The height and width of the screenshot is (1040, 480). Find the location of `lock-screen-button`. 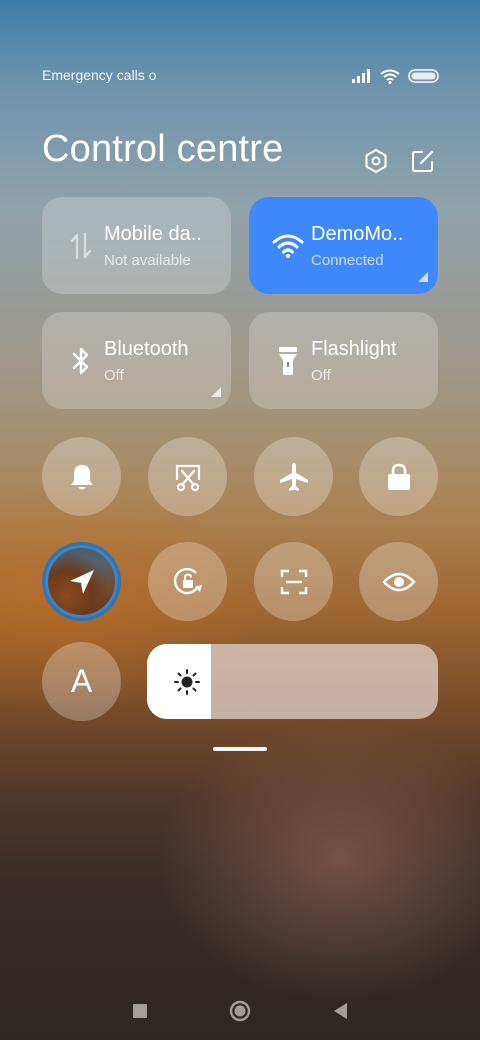

lock-screen-button is located at coordinates (398, 476).